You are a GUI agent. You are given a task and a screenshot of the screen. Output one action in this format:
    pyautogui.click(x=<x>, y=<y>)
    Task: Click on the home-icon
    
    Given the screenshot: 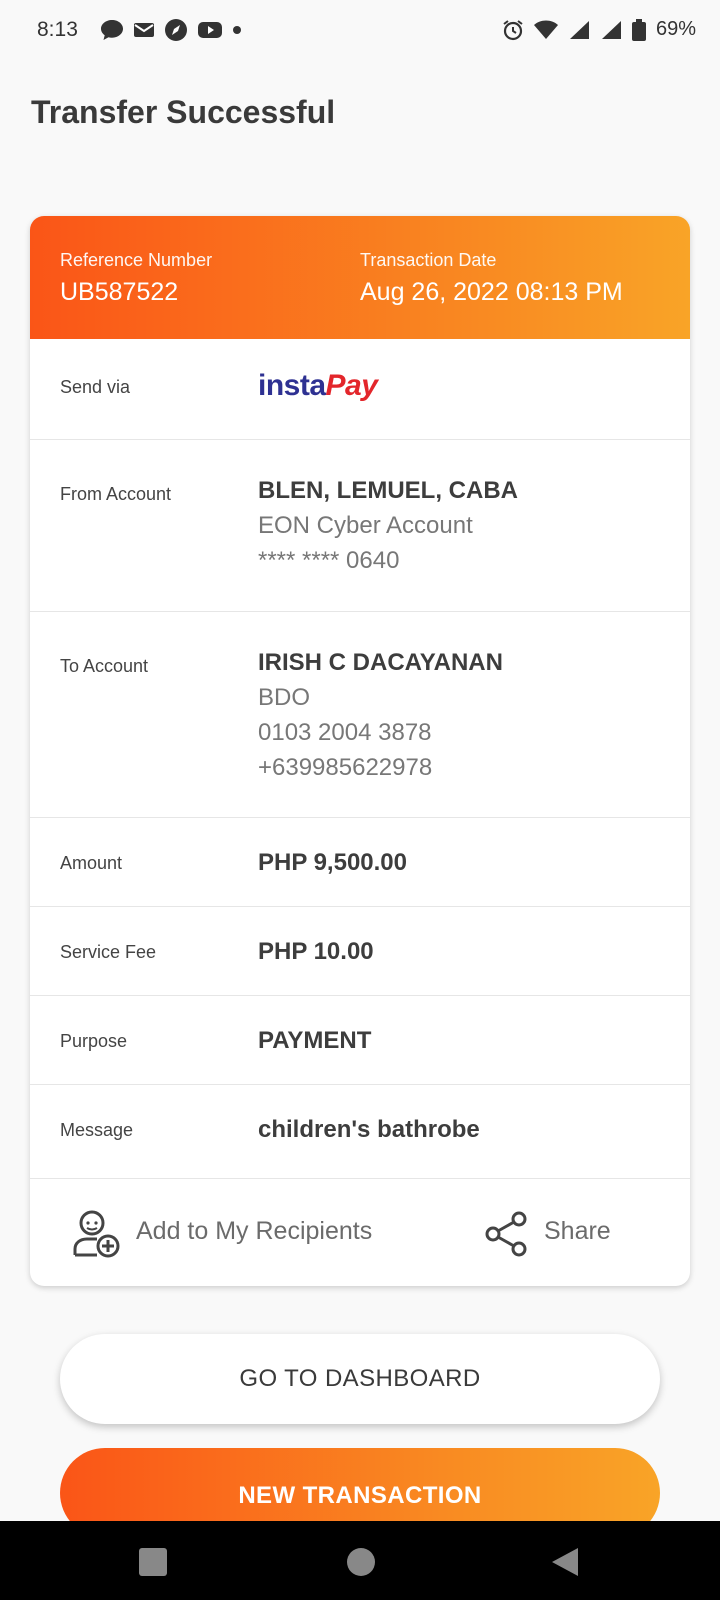 What is the action you would take?
    pyautogui.click(x=361, y=1562)
    